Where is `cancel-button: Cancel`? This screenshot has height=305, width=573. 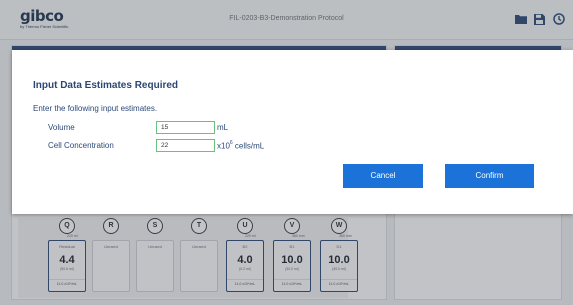 cancel-button: Cancel is located at coordinates (383, 176).